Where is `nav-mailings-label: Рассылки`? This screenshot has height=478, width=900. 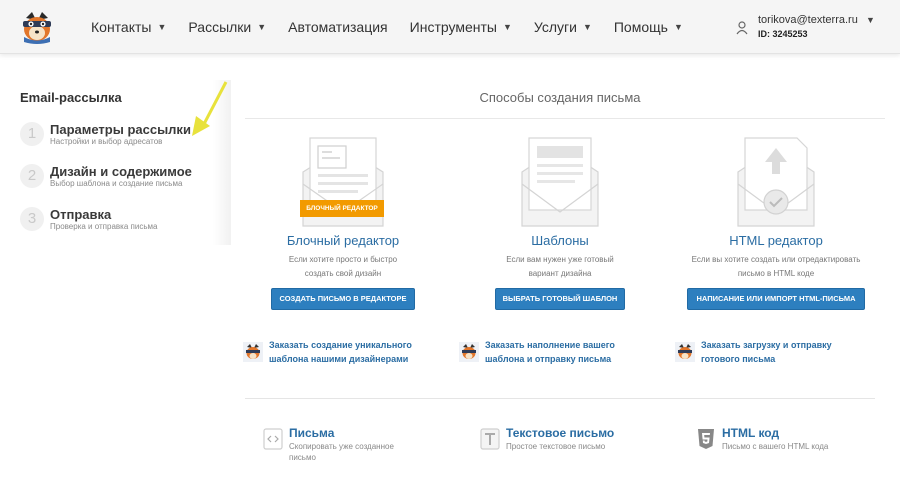 nav-mailings-label: Рассылки is located at coordinates (220, 27).